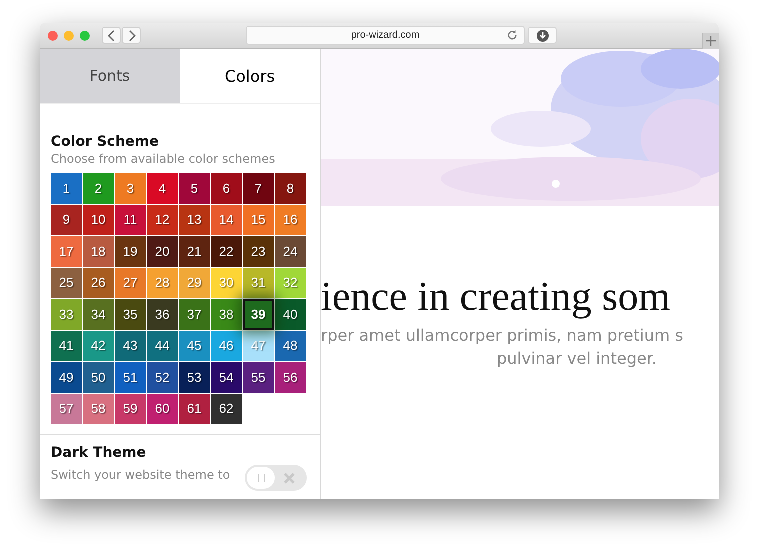  I want to click on color-swatch: 12, so click(162, 219).